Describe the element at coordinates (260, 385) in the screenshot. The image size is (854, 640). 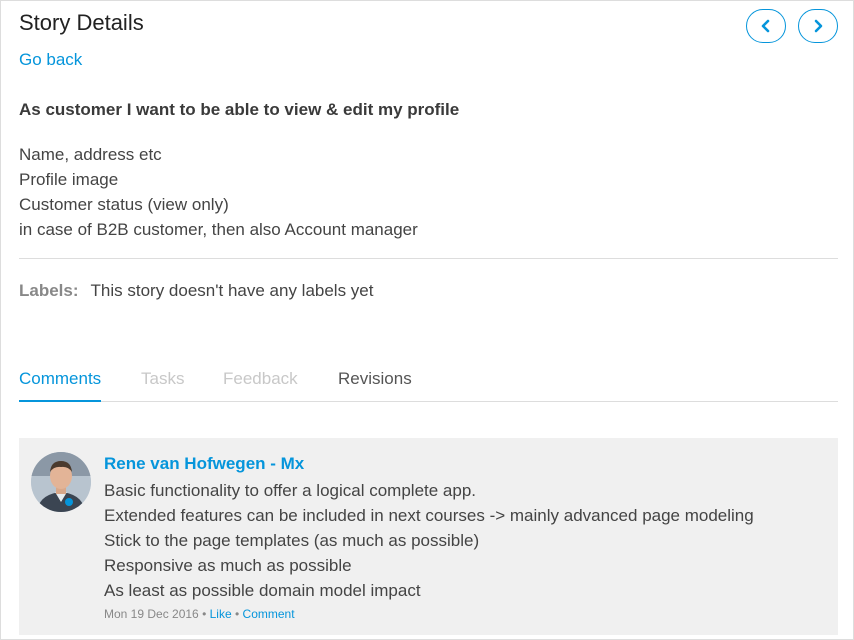
I see `tab-feedback: Feedback` at that location.